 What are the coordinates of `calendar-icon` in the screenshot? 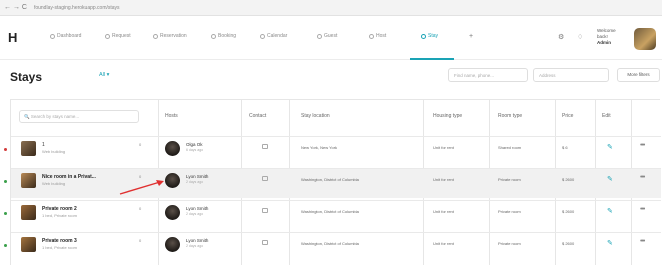 It's located at (262, 36).